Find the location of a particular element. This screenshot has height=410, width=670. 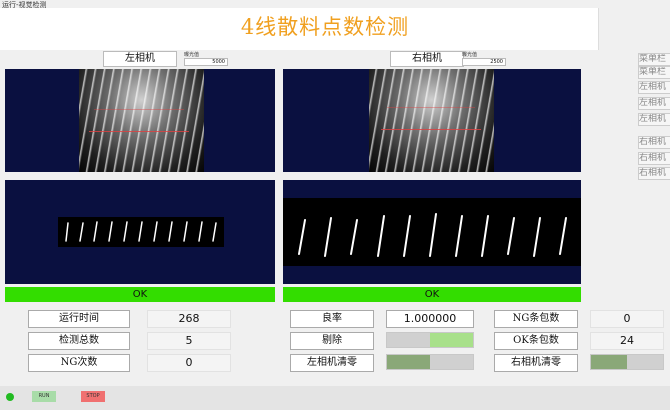

right-camera-label: 右相机 is located at coordinates (427, 59).